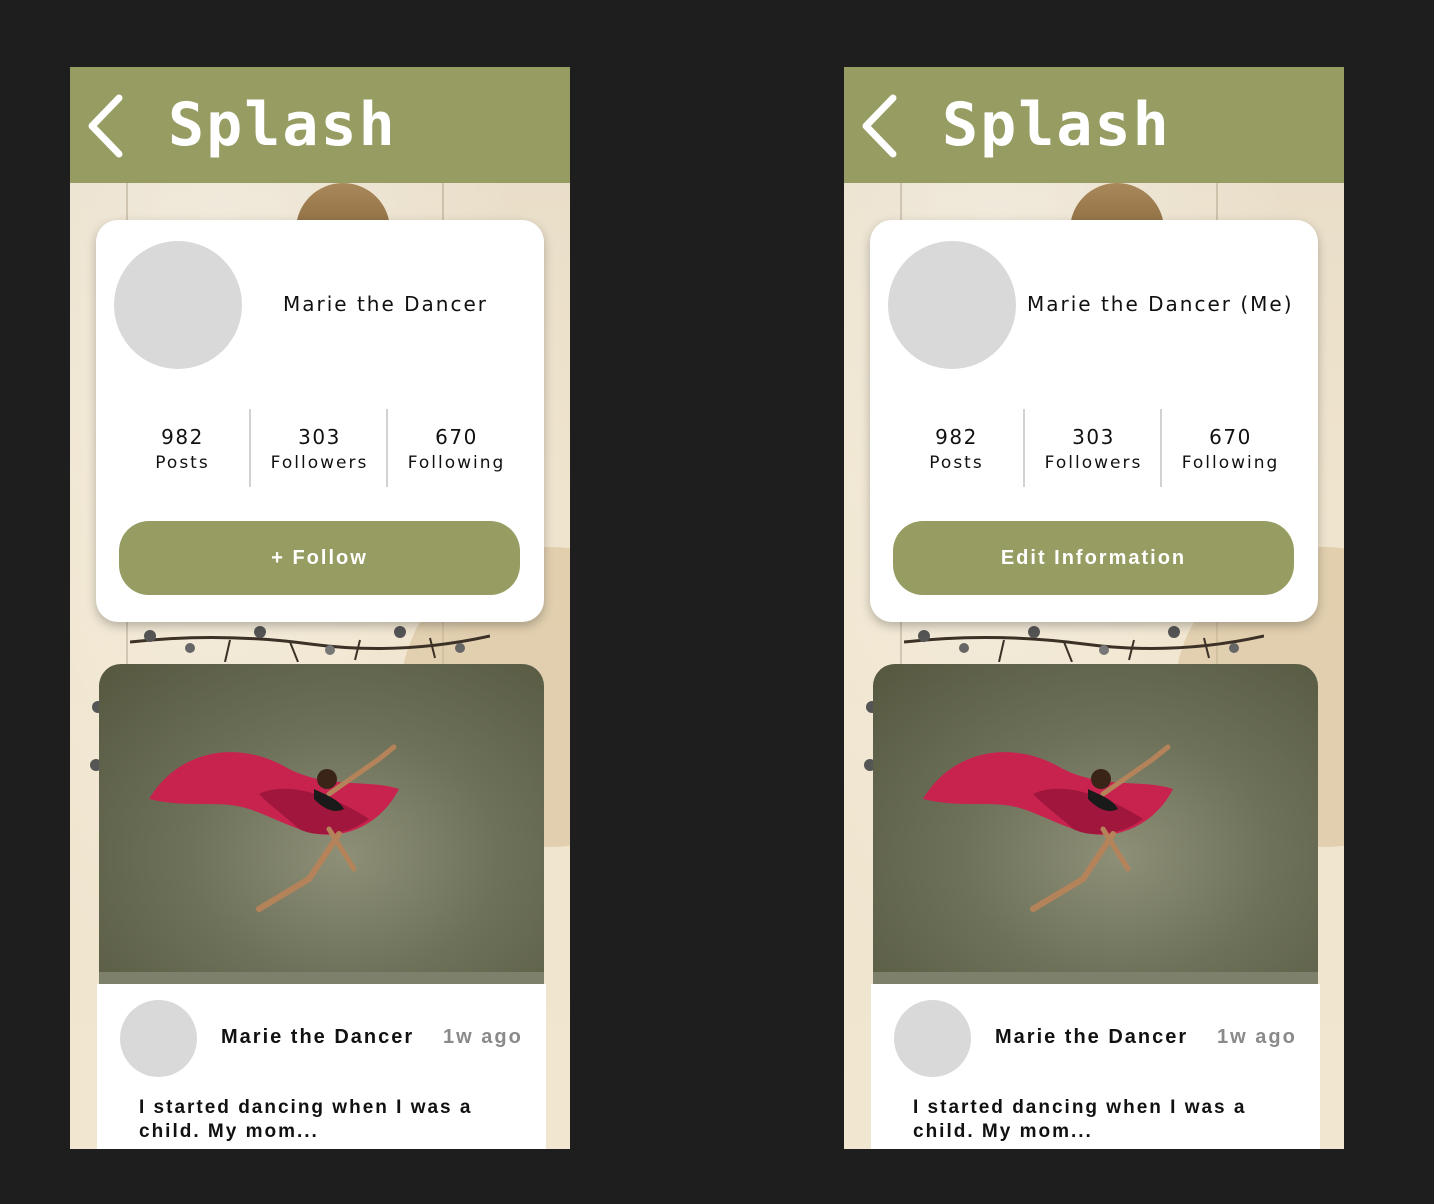 The image size is (1434, 1204). I want to click on profile-name: Marie the Dancer, so click(385, 304).